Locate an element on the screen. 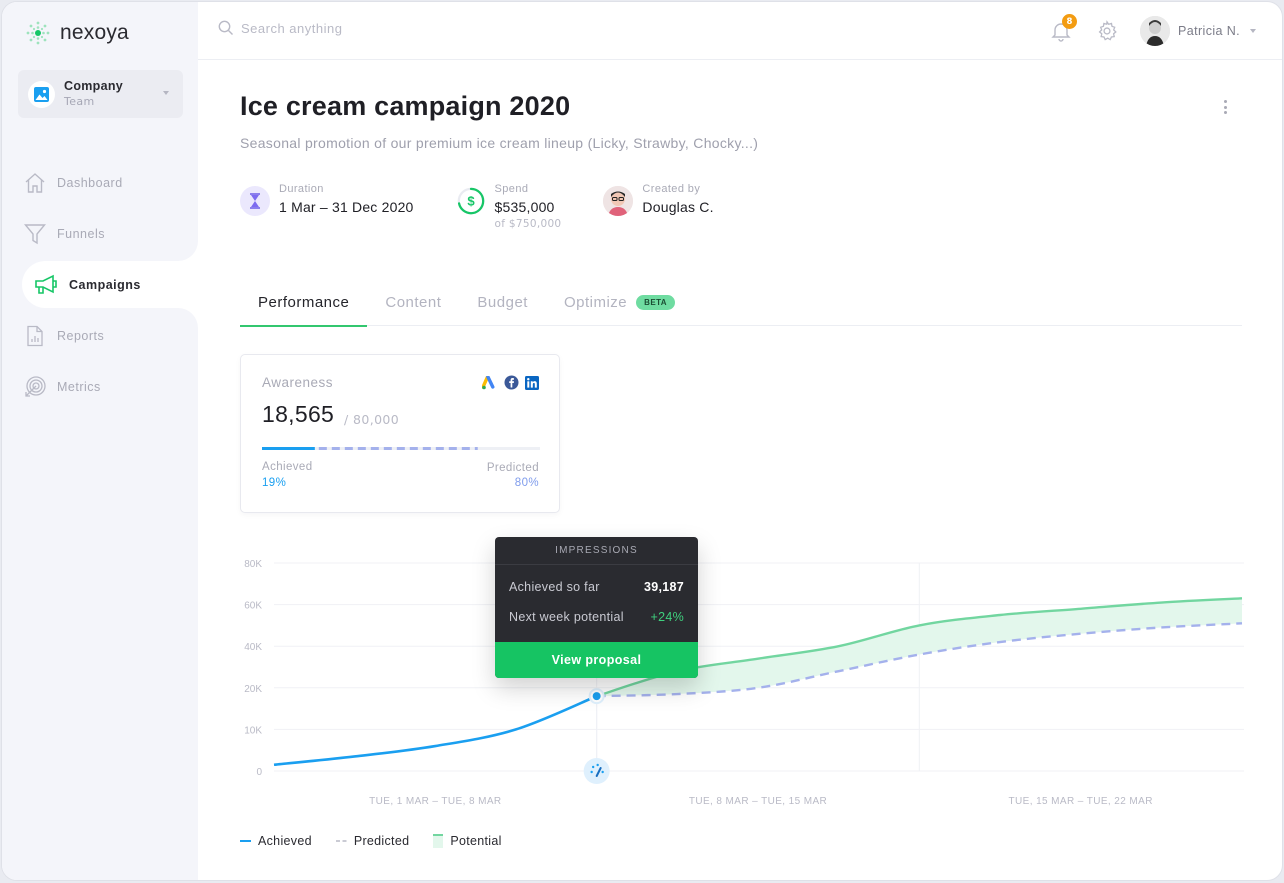 The width and height of the screenshot is (1284, 883). y-tick-label: 80K is located at coordinates (253, 564).